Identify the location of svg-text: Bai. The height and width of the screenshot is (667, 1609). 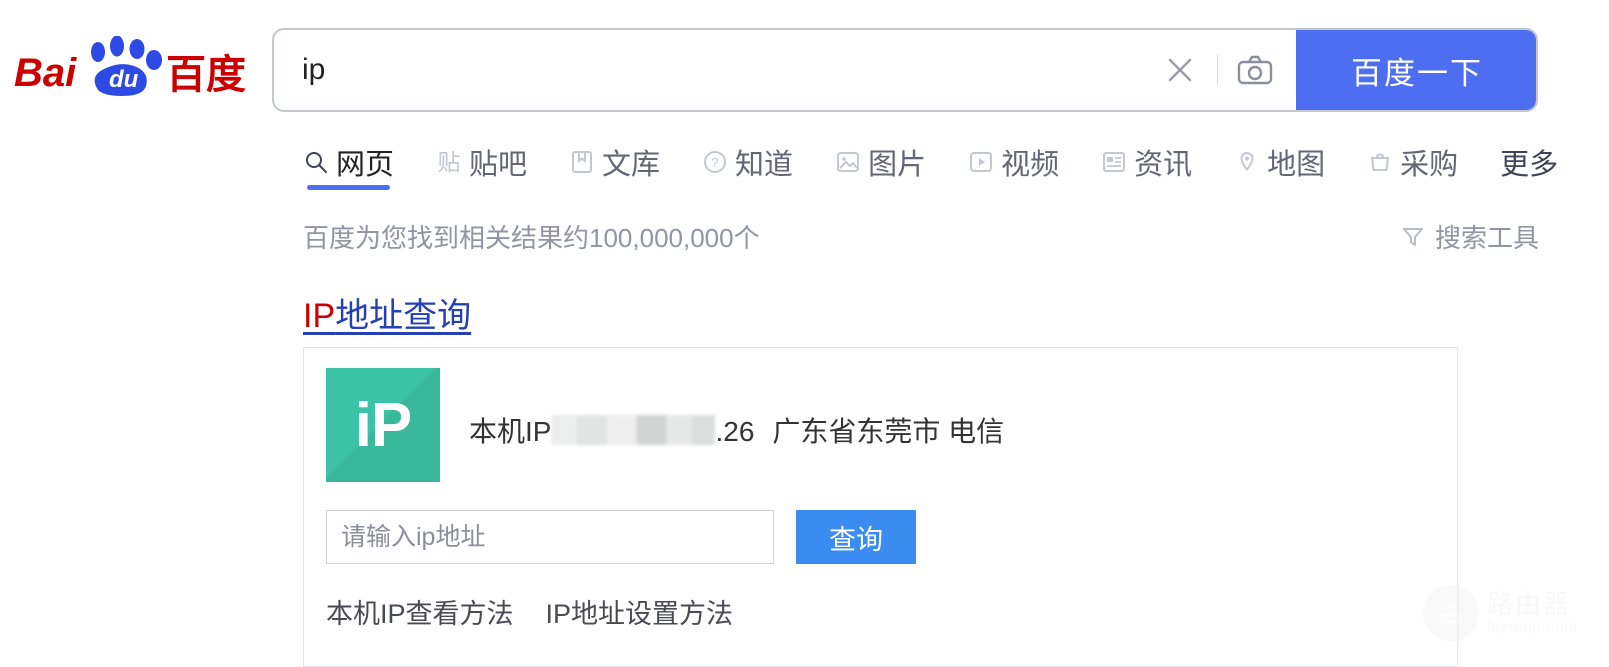
(45, 73).